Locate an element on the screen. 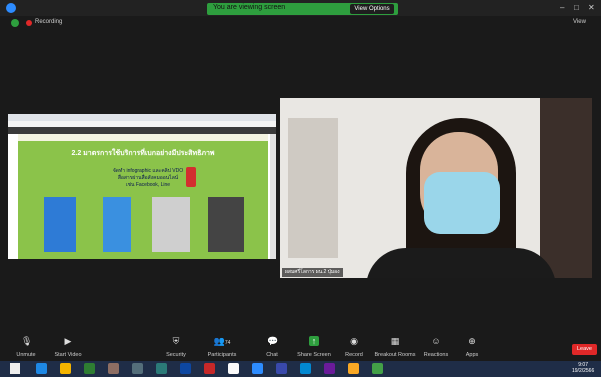  apps-label: Apps is located at coordinates (472, 355).